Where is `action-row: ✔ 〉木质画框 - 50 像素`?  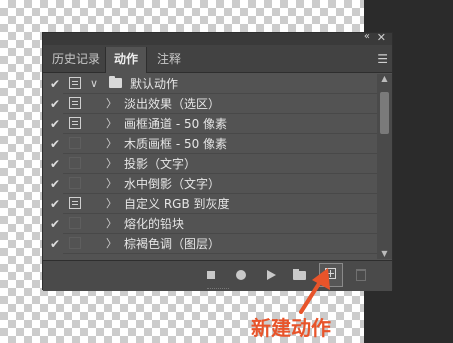 action-row: ✔ 〉木质画框 - 50 像素 is located at coordinates (210, 144).